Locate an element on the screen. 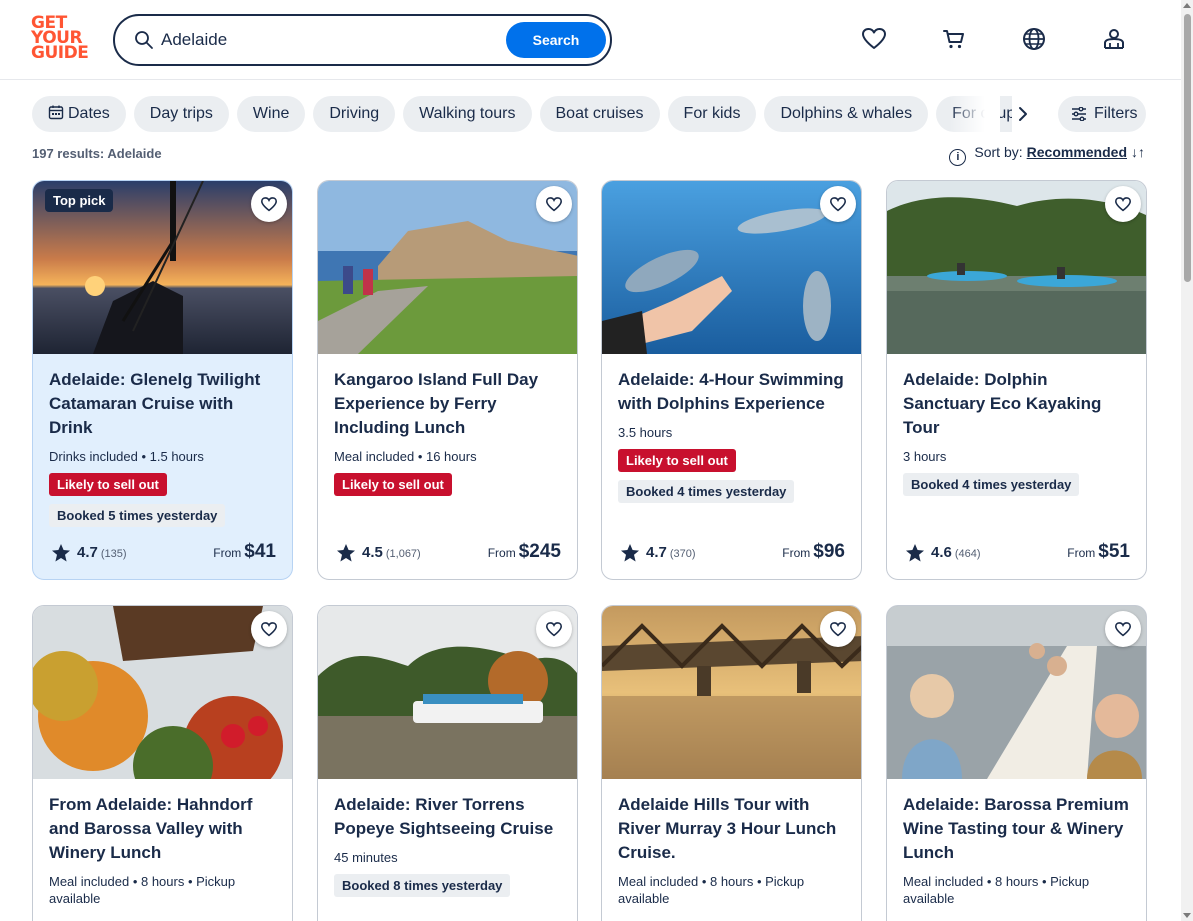 This screenshot has height=921, width=1193. chip-dates: Dates is located at coordinates (79, 114).